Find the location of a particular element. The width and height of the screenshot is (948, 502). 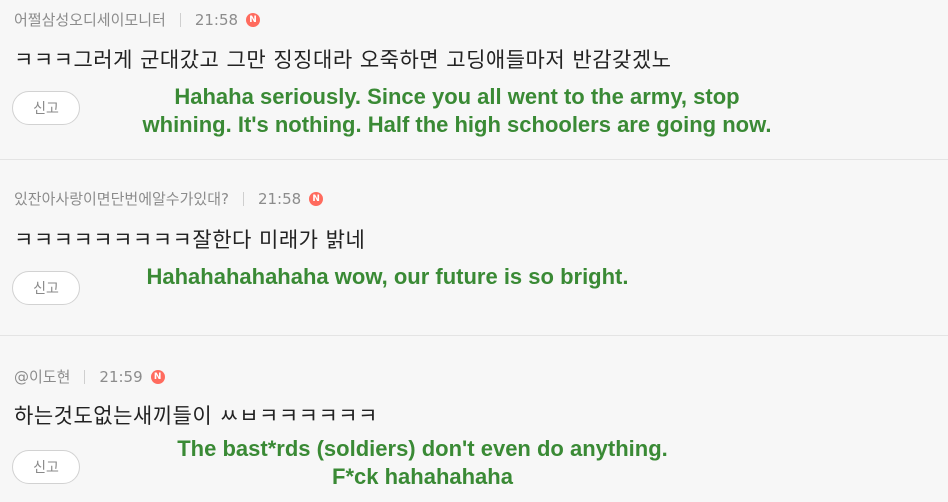

comment-time: 21:59 is located at coordinates (121, 376).